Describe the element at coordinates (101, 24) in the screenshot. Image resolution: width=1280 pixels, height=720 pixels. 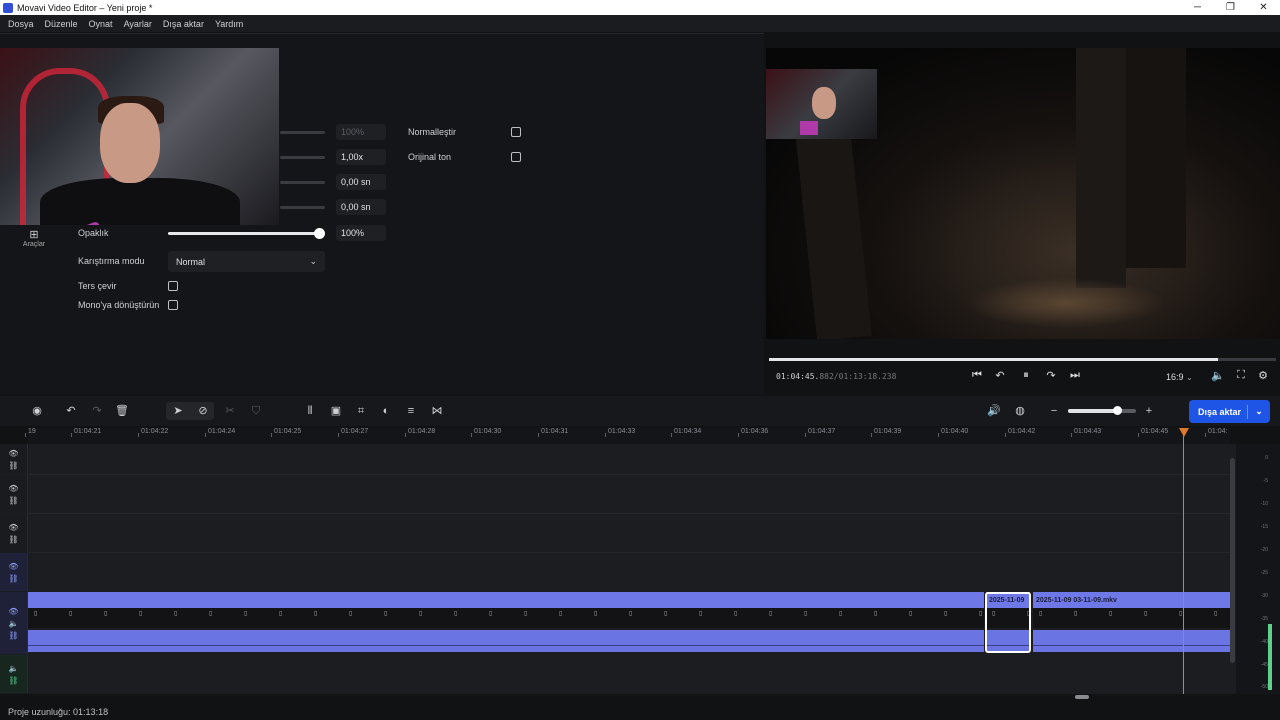
I see `menu-play: Oynat` at that location.